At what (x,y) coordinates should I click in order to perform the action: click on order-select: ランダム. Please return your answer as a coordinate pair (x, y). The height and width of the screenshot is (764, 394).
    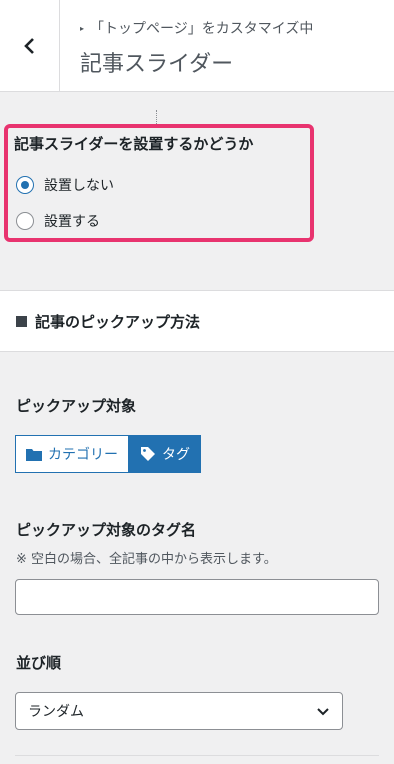
    Looking at the image, I should click on (179, 711).